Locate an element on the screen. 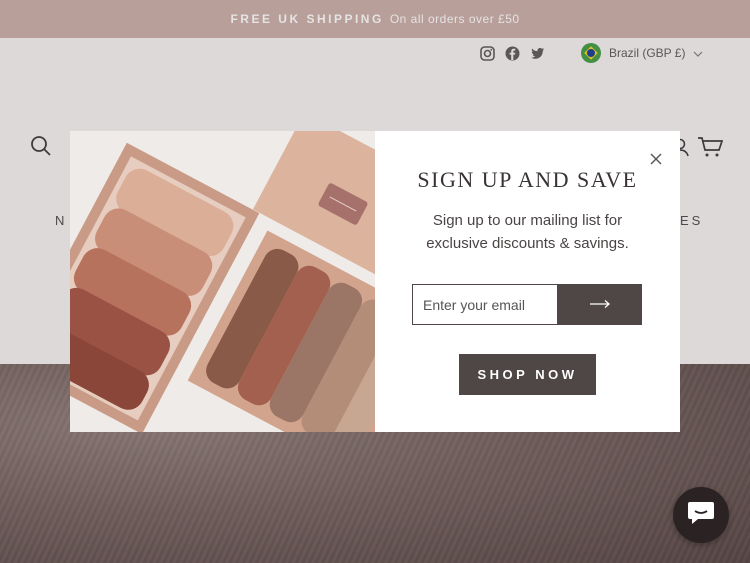 This screenshot has height=563, width=750. email-input is located at coordinates (484, 304).